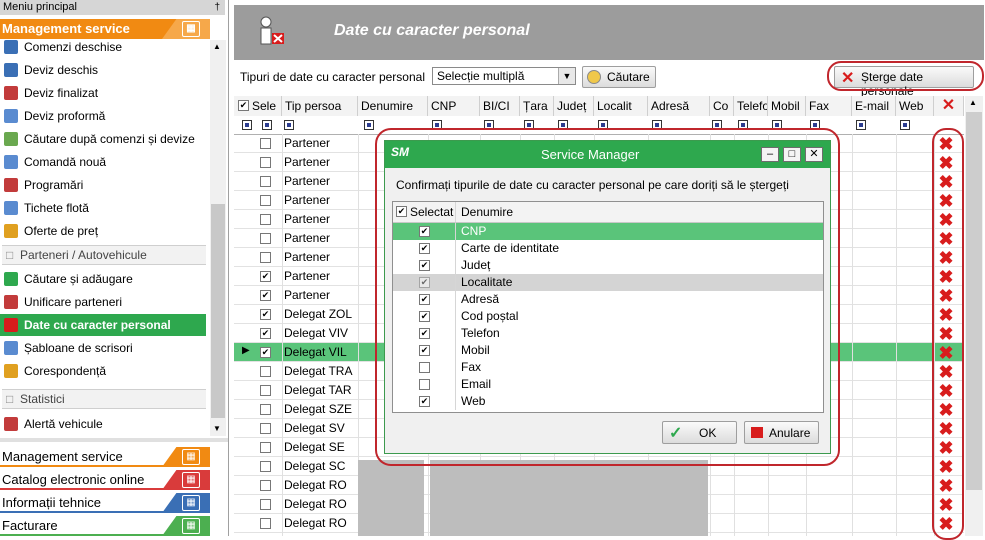 This screenshot has height=540, width=985. Describe the element at coordinates (217, 46) in the screenshot. I see `scroll-up-icon: ▲` at that location.